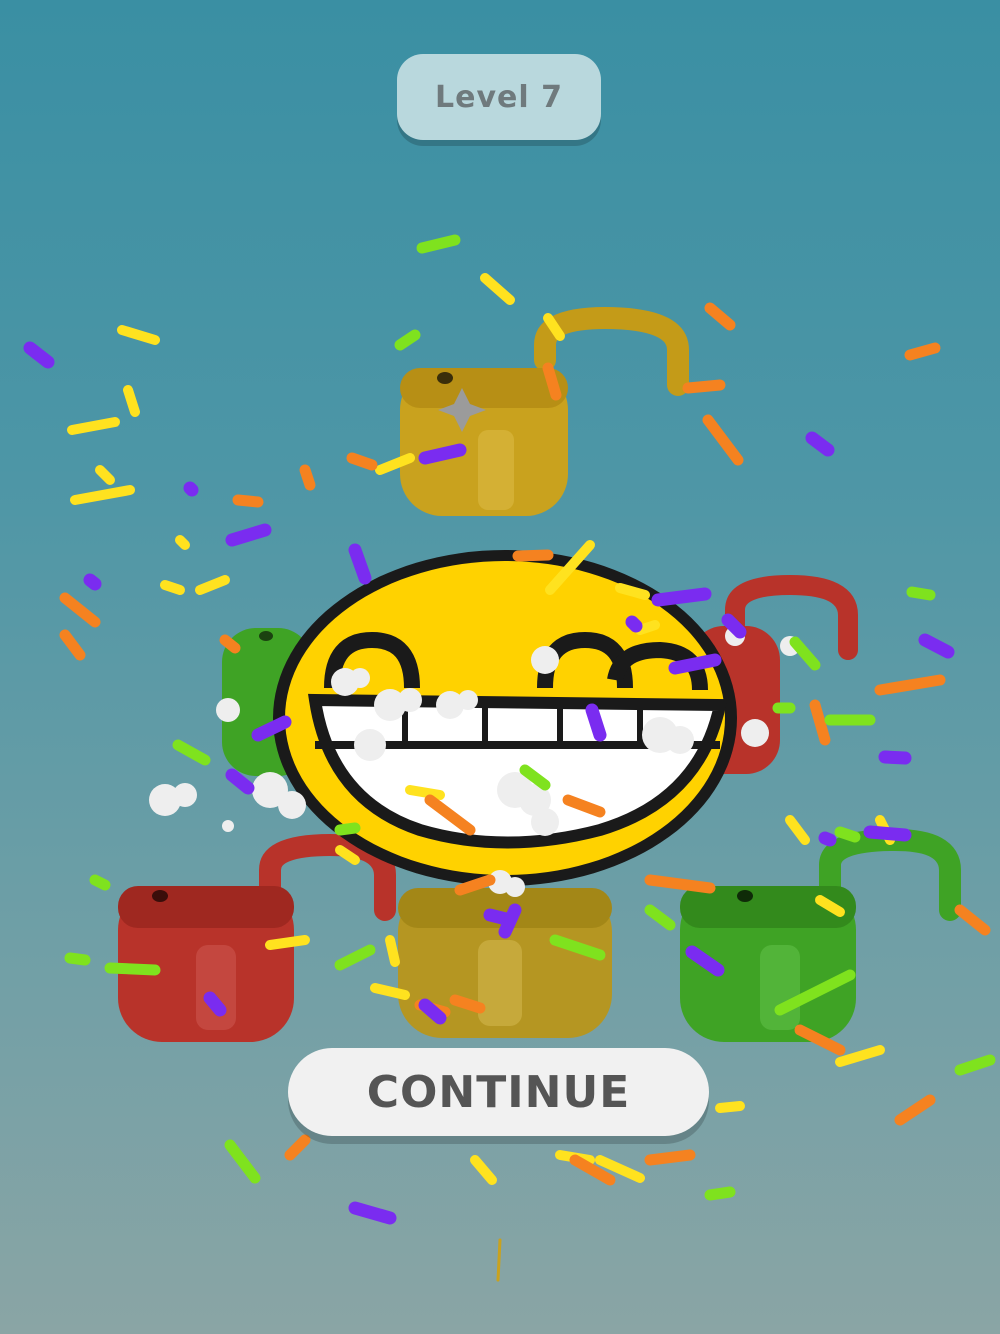 The height and width of the screenshot is (1334, 1000). What do you see at coordinates (820, 935) in the screenshot?
I see `green-padlock-bottom-right` at bounding box center [820, 935].